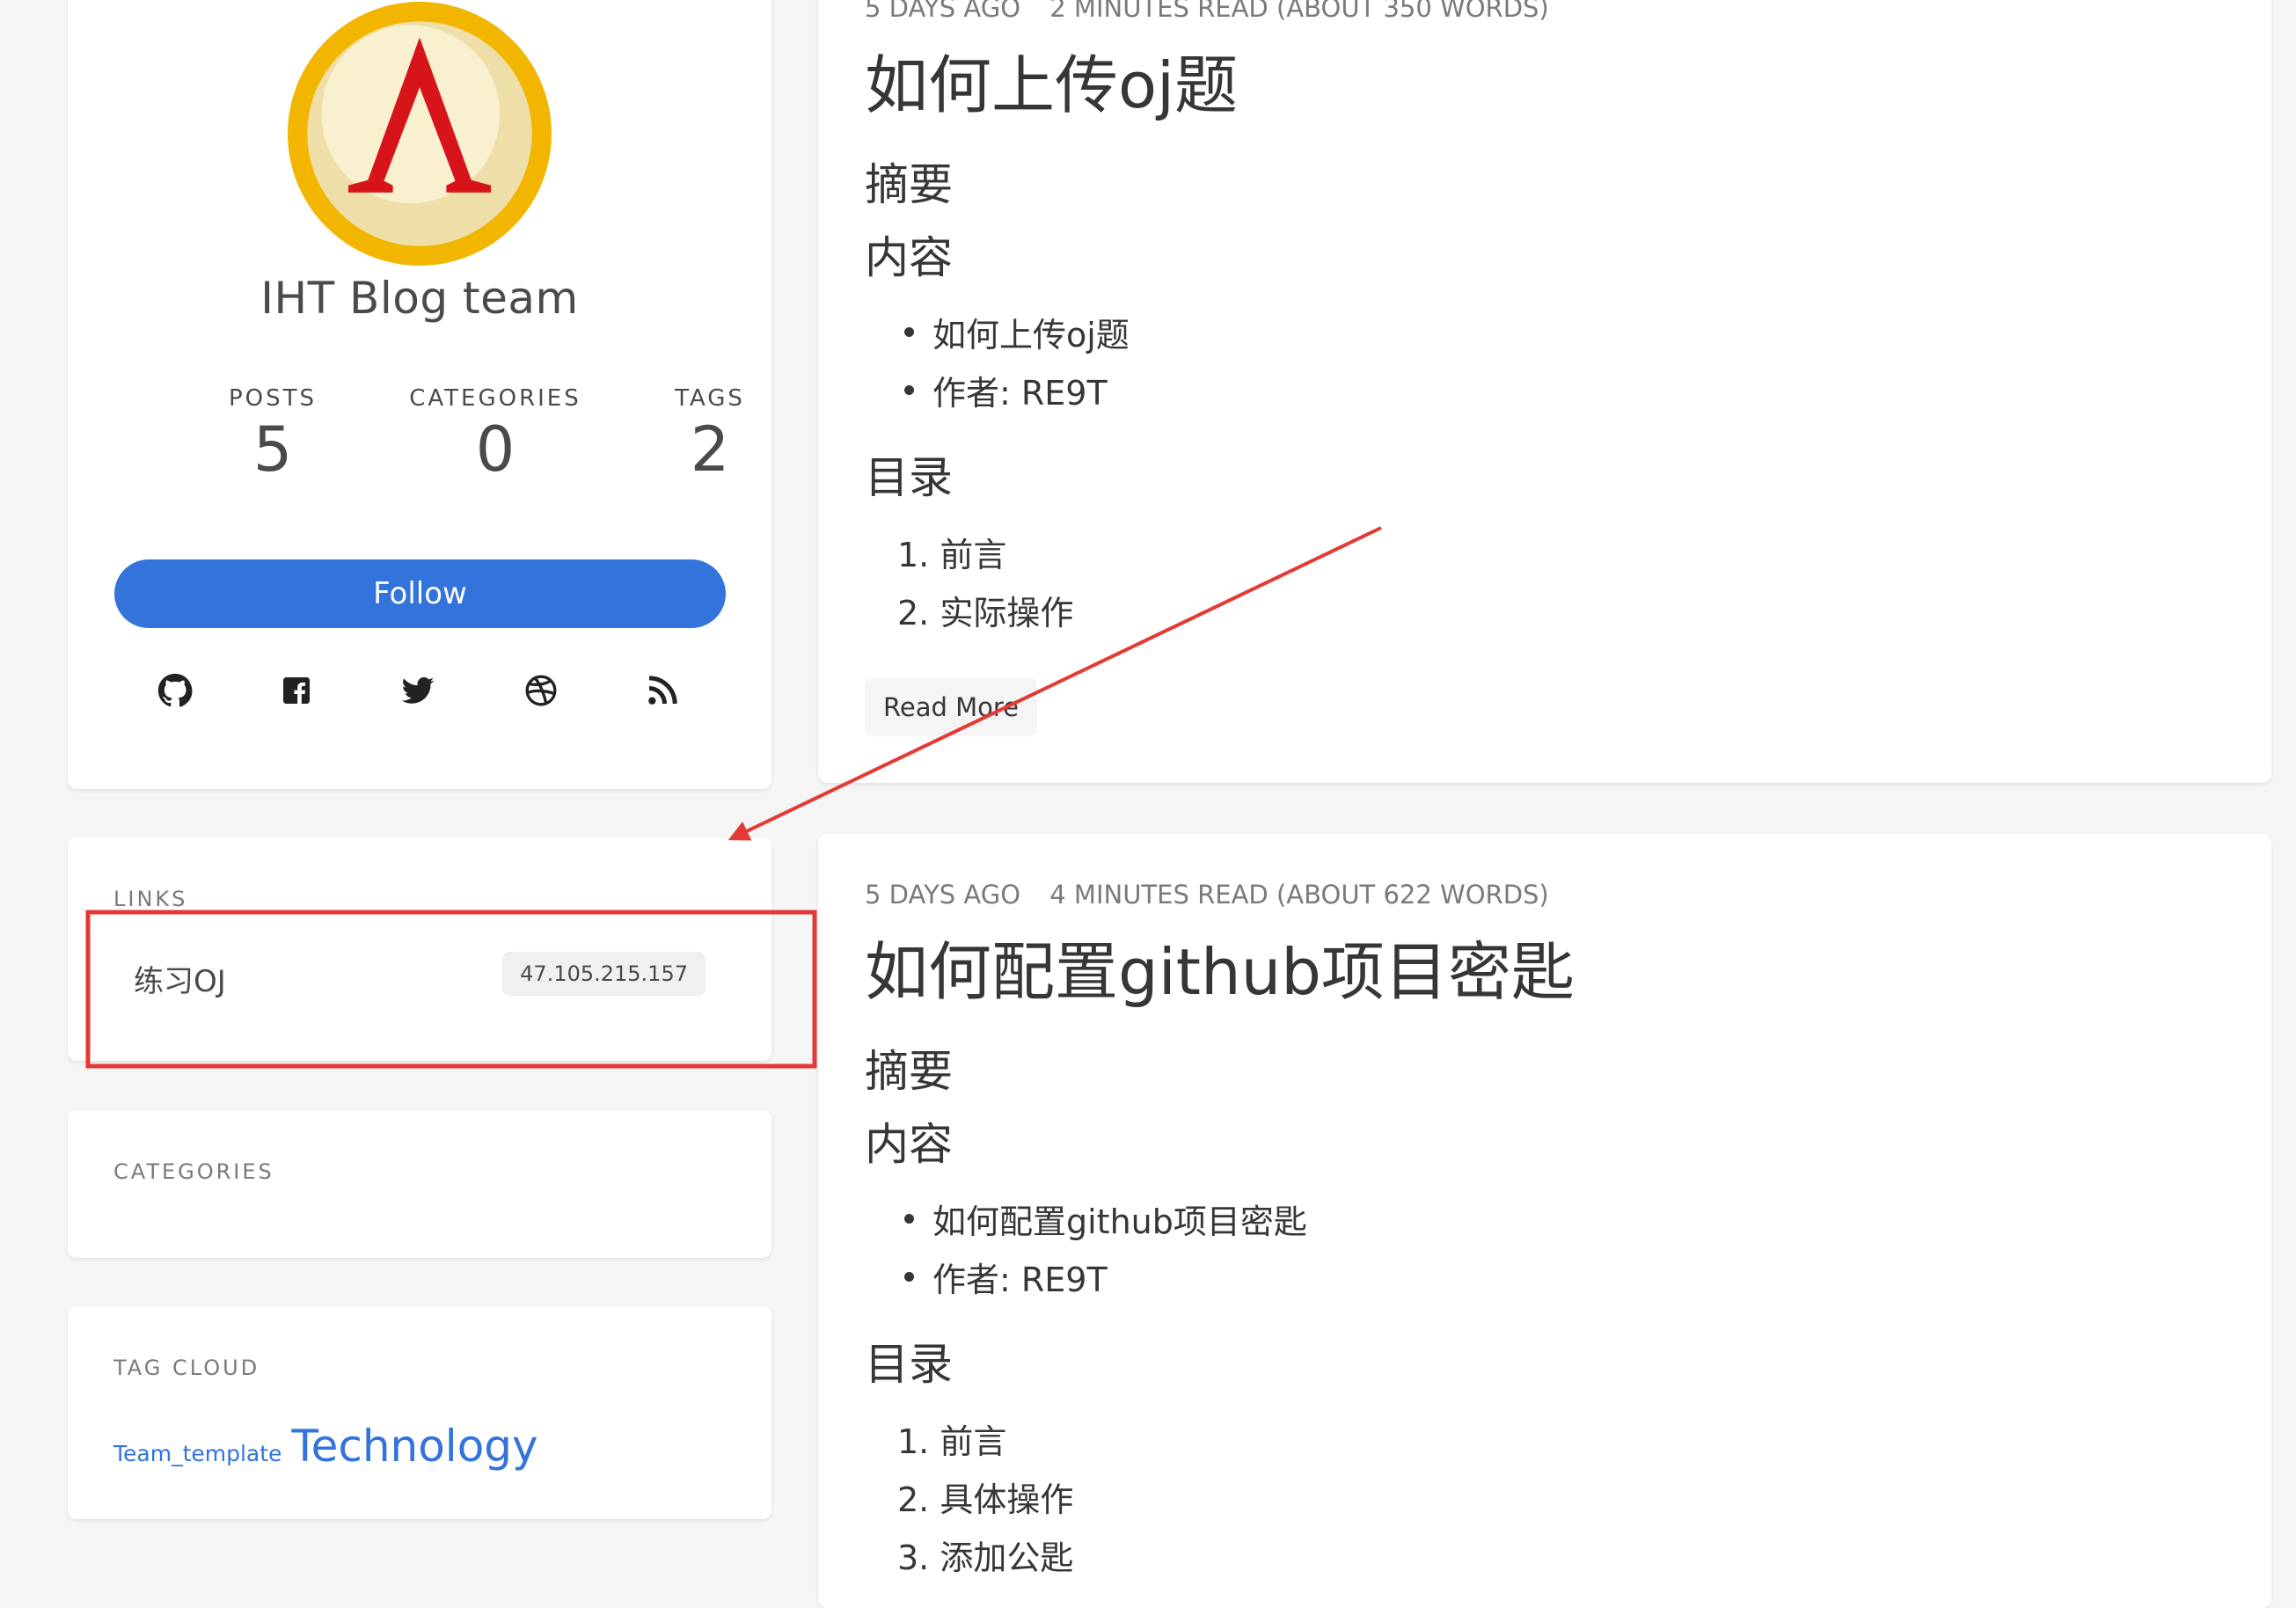  I want to click on twitter-icon, so click(417, 690).